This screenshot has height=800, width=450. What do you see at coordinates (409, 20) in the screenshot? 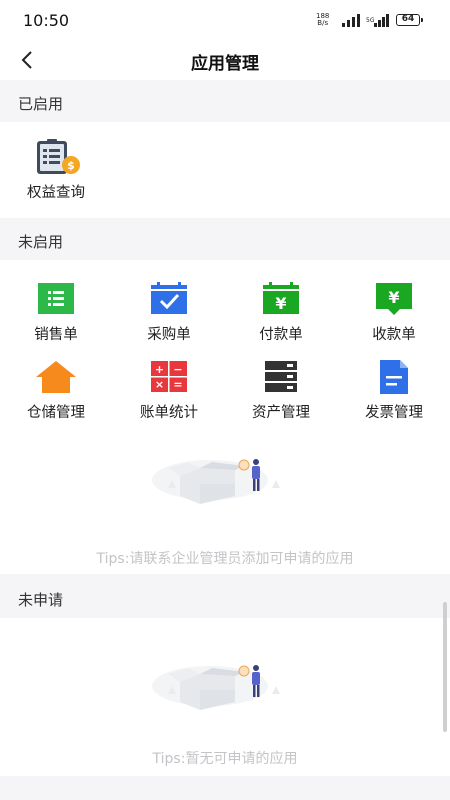
I see `battery-icon: 64` at bounding box center [409, 20].